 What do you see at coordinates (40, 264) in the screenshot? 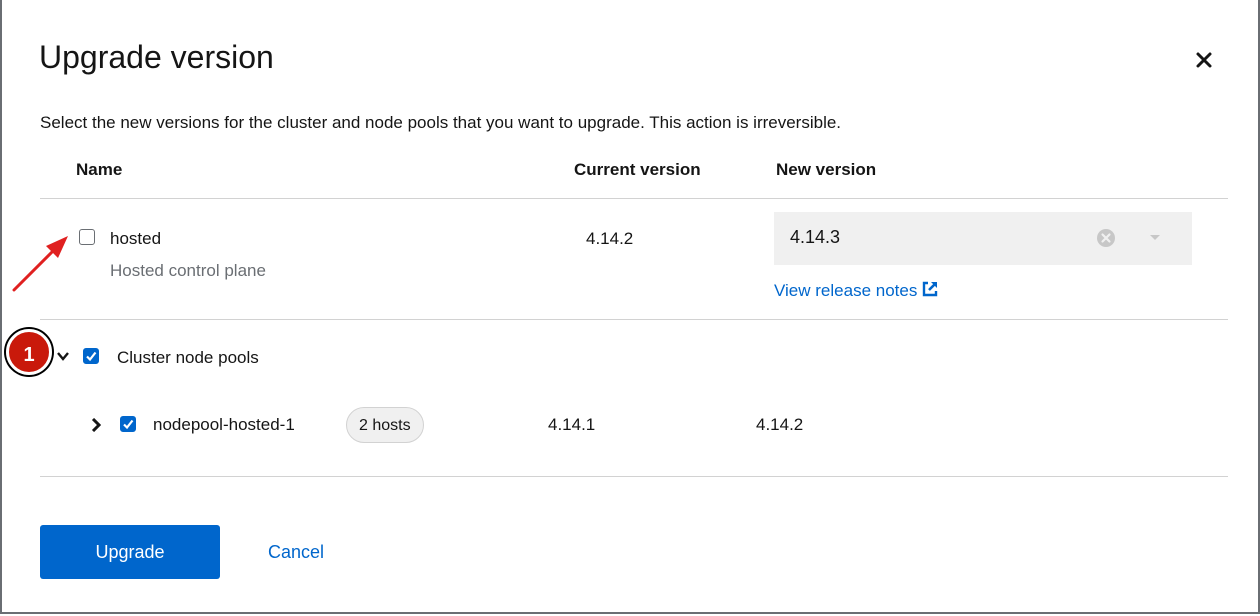
I see `arrow-icon` at bounding box center [40, 264].